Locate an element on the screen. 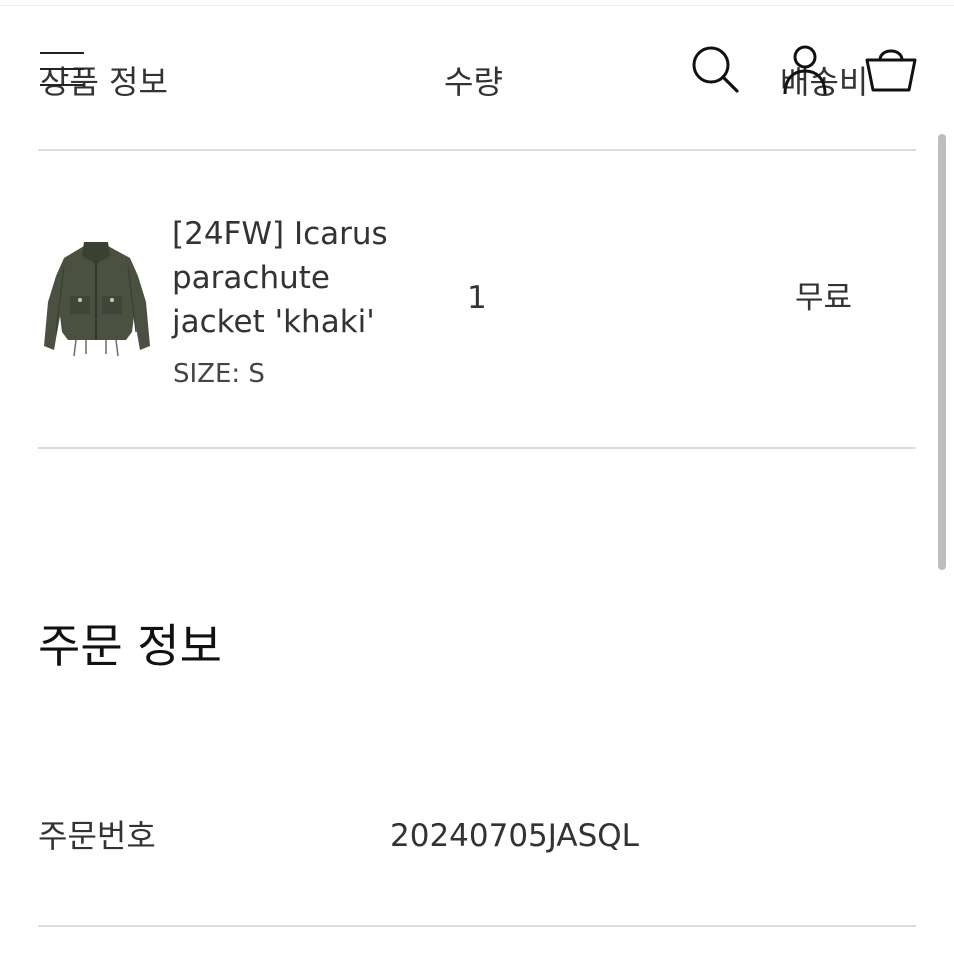 The width and height of the screenshot is (954, 954). product-thumbnail is located at coordinates (96, 298).